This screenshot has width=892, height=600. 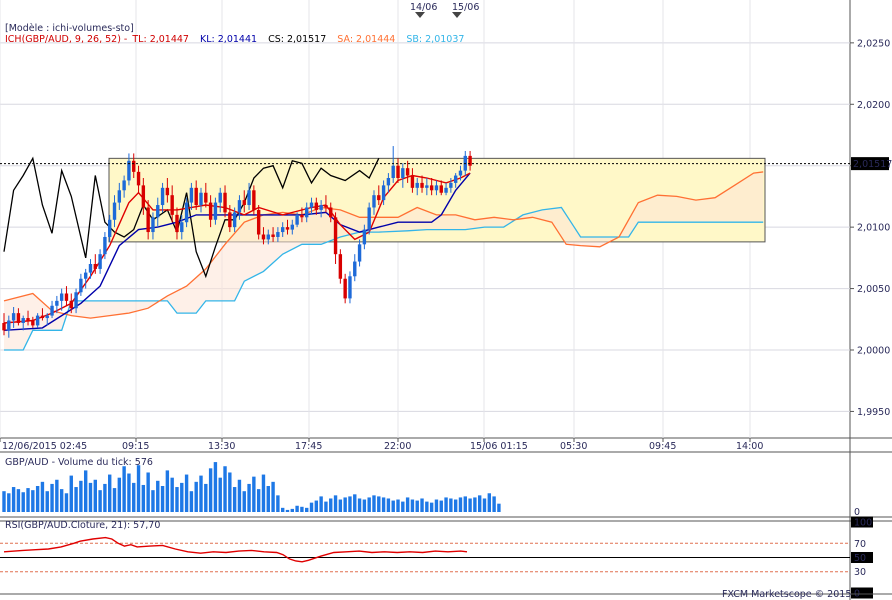 I want to click on rsi-title: RSI(GBP/AUD.Cloture, 21): 57,70, so click(x=82, y=525).